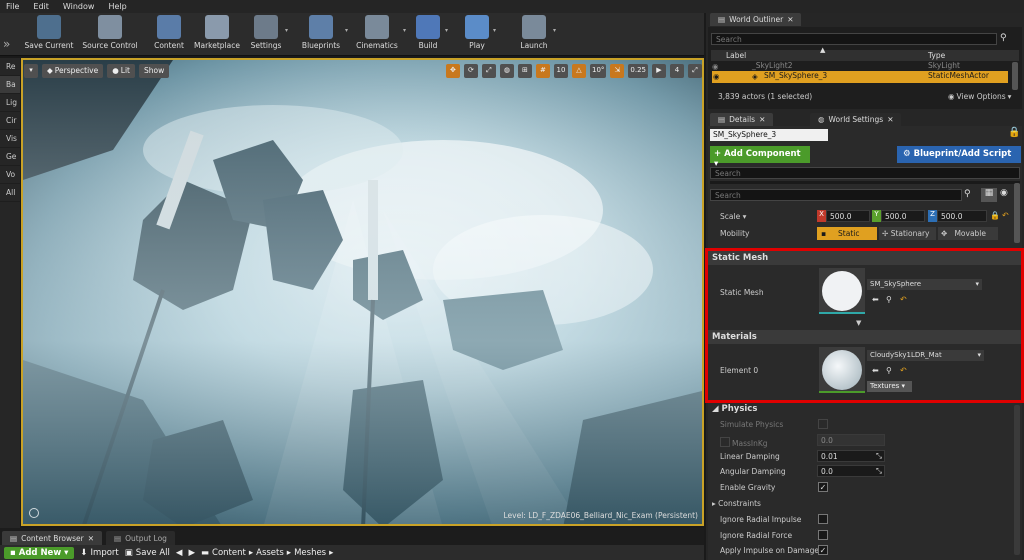  Describe the element at coordinates (488, 70) in the screenshot. I see `scale-icon: ⤢` at that location.